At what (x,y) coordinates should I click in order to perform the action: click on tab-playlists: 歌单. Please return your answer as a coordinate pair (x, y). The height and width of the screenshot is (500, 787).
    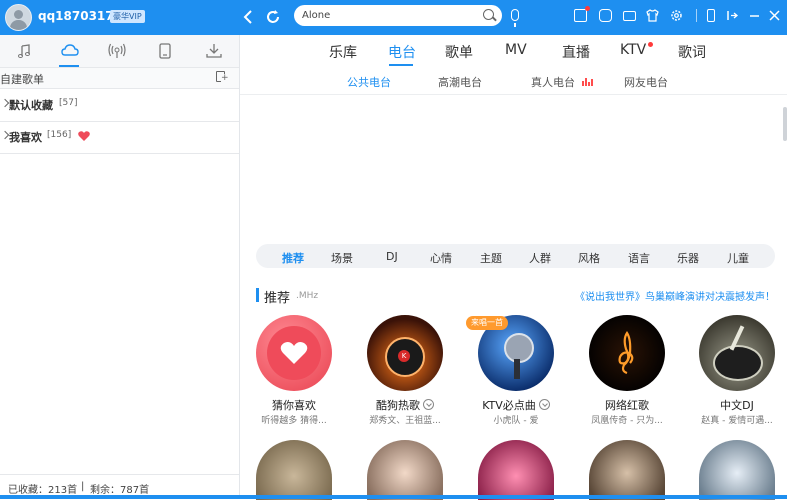
    Looking at the image, I should click on (459, 52).